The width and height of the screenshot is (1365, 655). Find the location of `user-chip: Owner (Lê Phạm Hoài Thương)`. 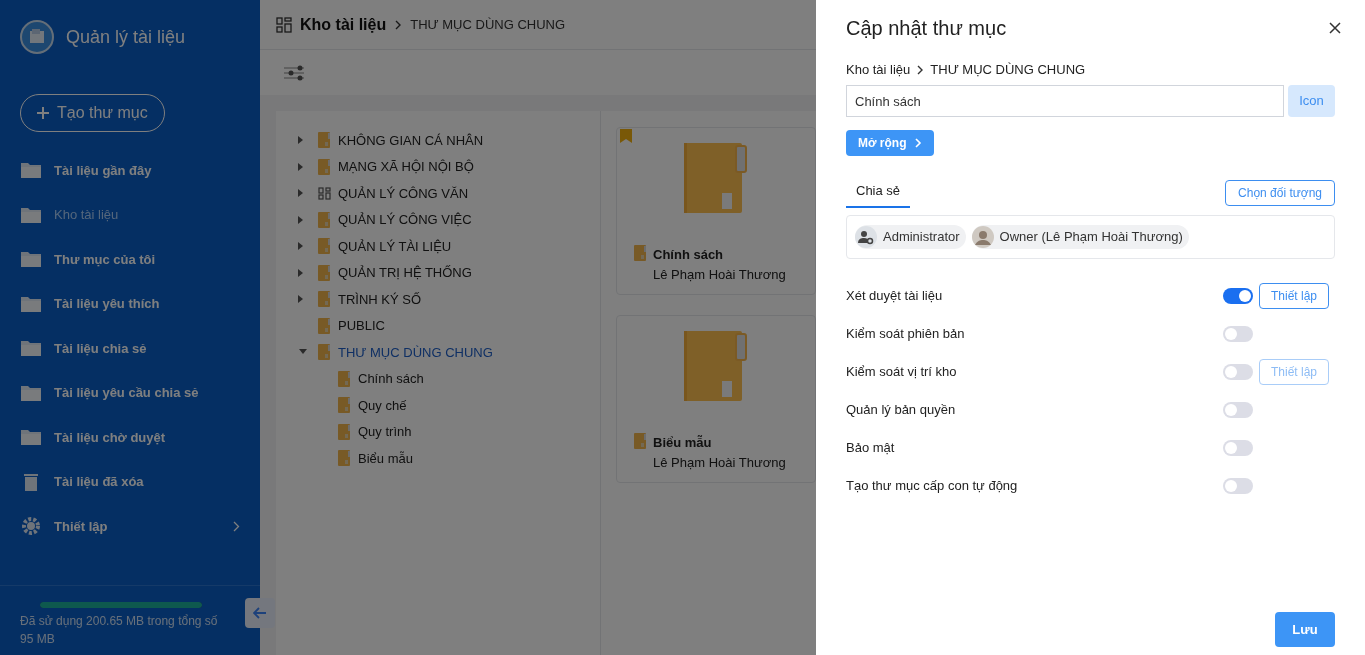

user-chip: Owner (Lê Phạm Hoài Thương) is located at coordinates (1080, 237).